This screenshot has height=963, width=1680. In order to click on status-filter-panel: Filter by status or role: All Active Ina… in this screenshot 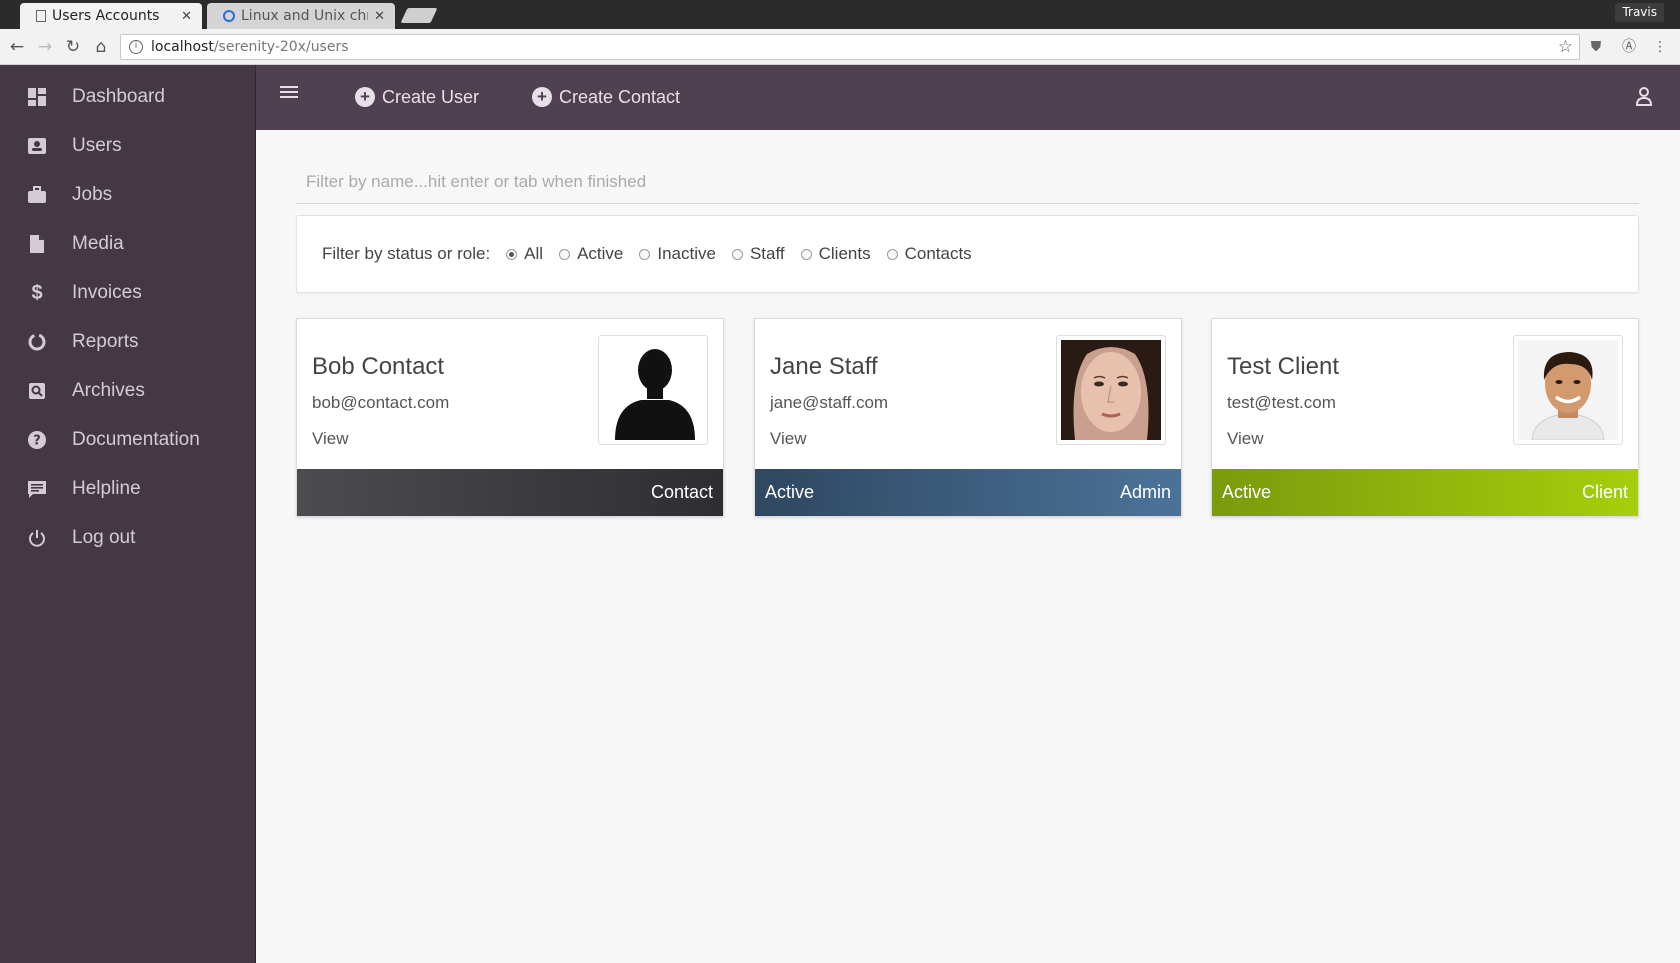, I will do `click(967, 254)`.